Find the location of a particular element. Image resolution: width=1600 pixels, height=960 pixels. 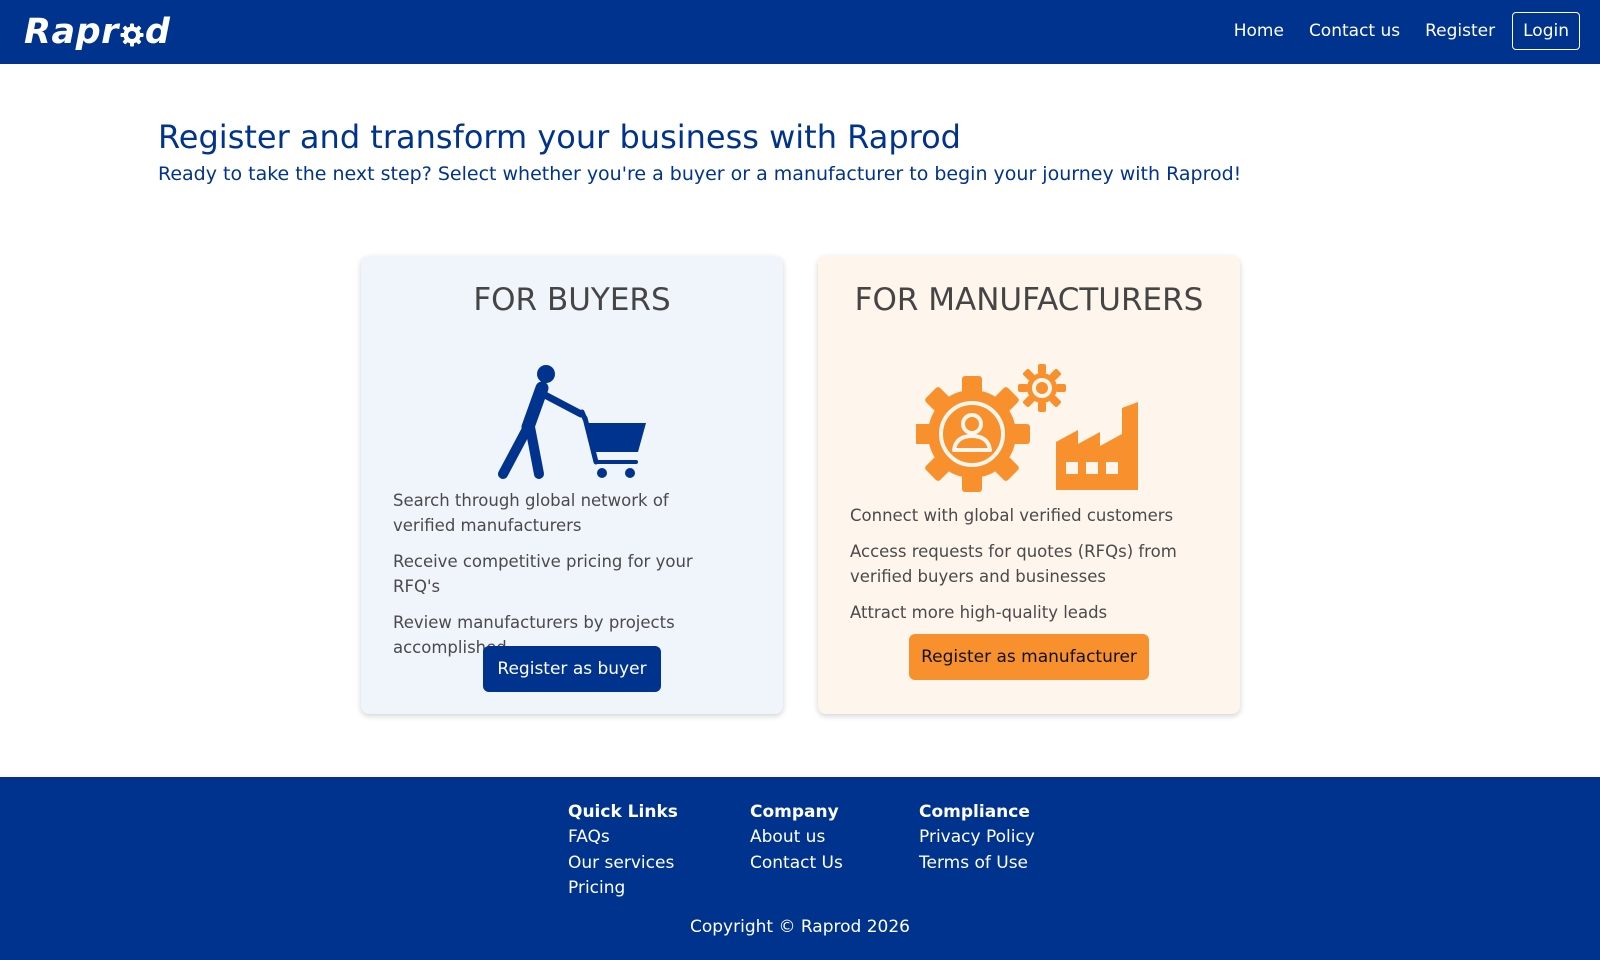

footer-heading: Quick Links is located at coordinates (623, 812).